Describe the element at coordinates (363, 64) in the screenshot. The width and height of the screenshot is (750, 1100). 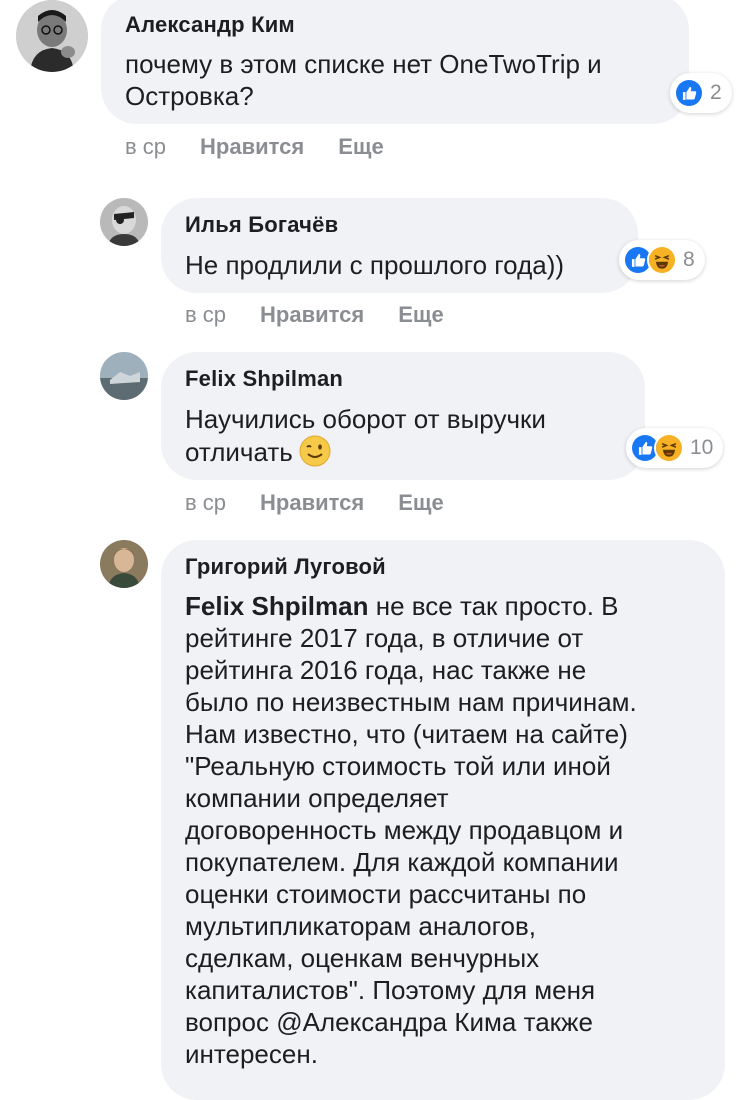
I see `comment-text-line: почему в этом списке нет OneTwoTrip и` at that location.